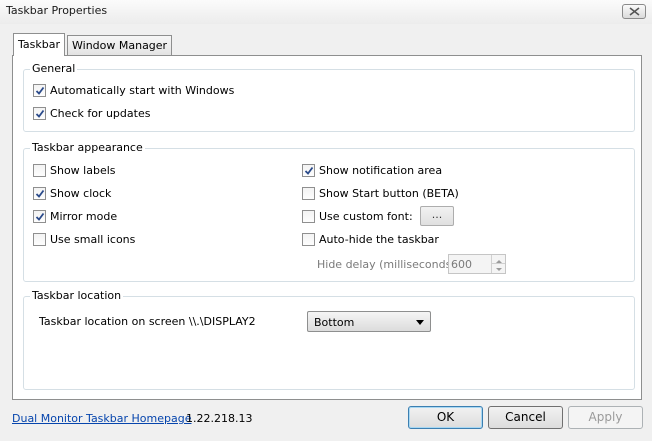  What do you see at coordinates (308, 216) in the screenshot?
I see `custom-font-check` at bounding box center [308, 216].